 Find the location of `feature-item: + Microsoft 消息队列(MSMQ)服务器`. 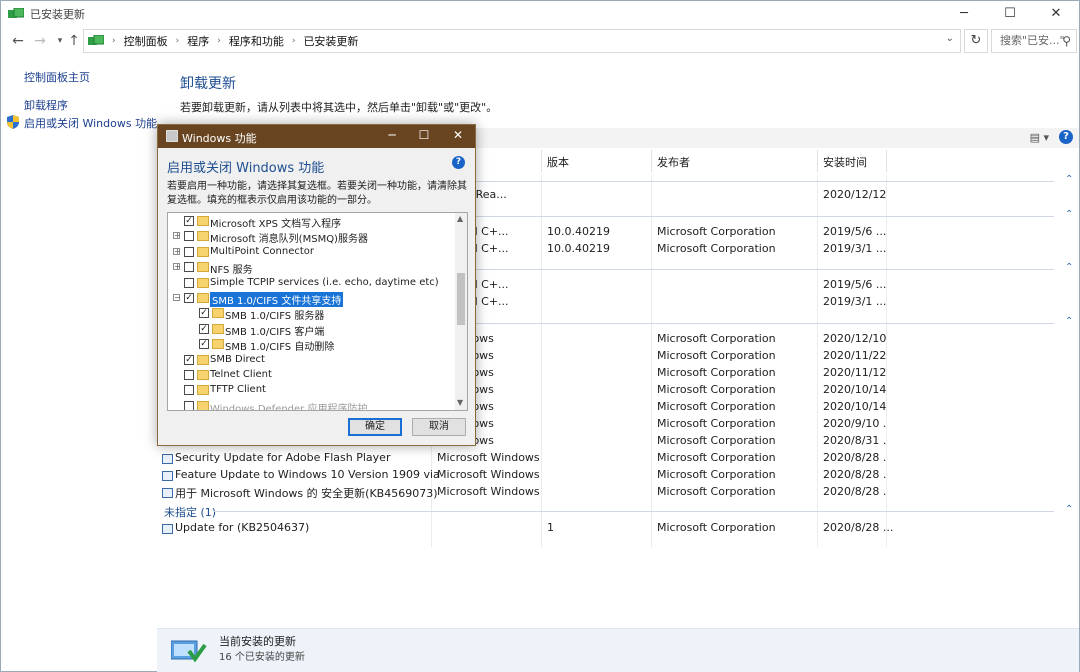

feature-item: + Microsoft 消息队列(MSMQ)服务器 is located at coordinates (312, 237).